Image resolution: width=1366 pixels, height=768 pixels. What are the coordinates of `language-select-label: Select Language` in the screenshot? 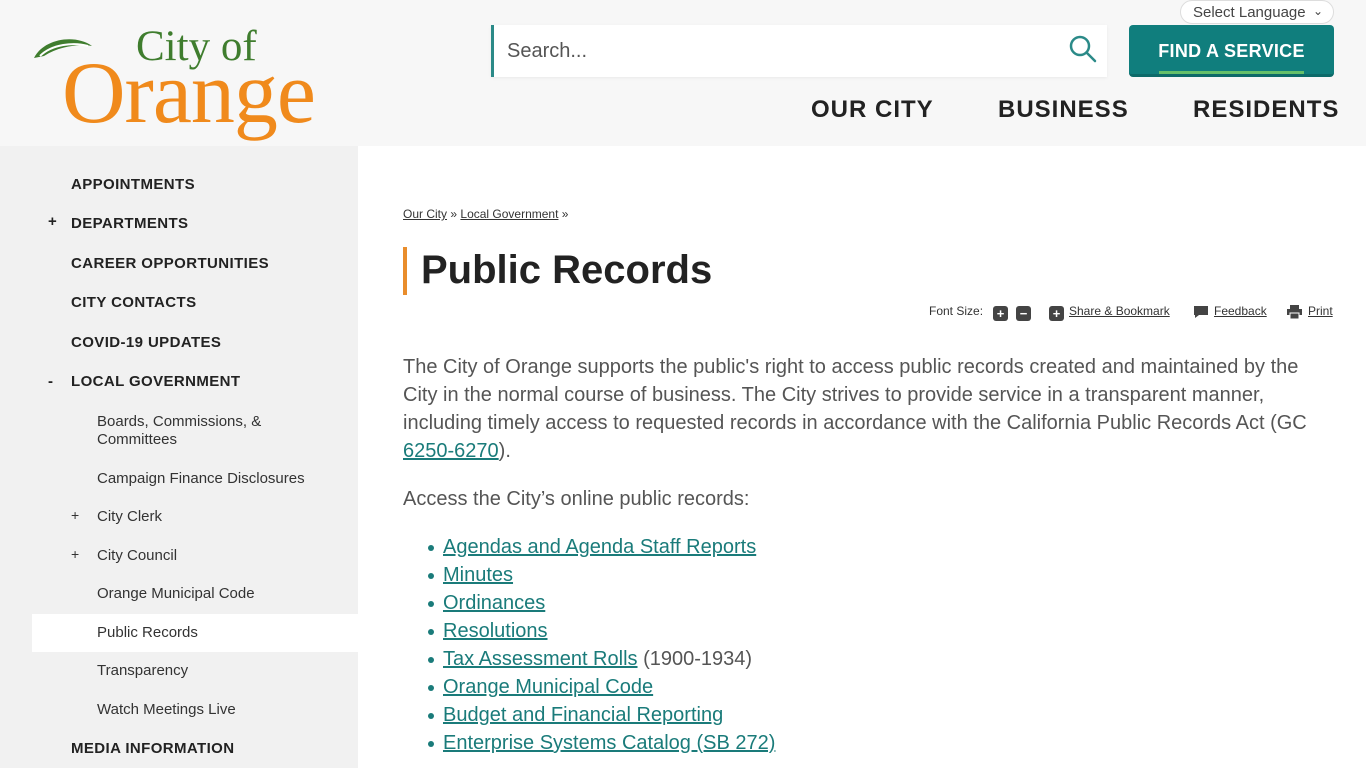 It's located at (1249, 12).